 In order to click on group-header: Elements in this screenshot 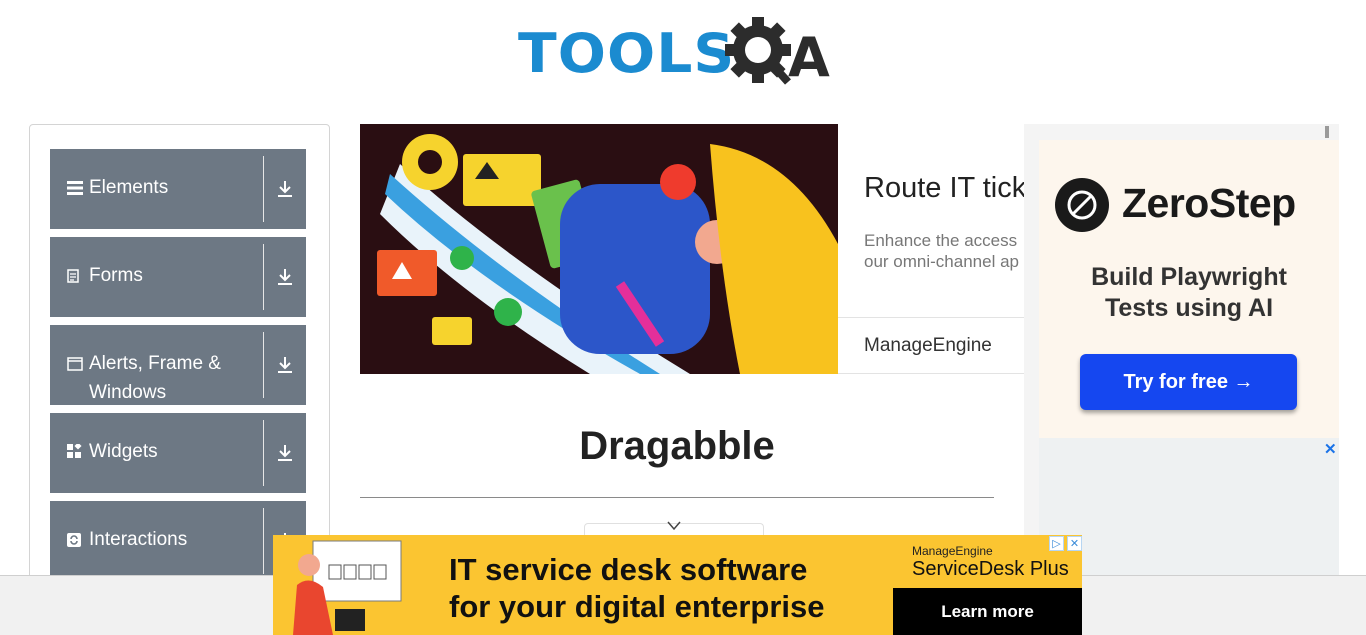, I will do `click(156, 189)`.